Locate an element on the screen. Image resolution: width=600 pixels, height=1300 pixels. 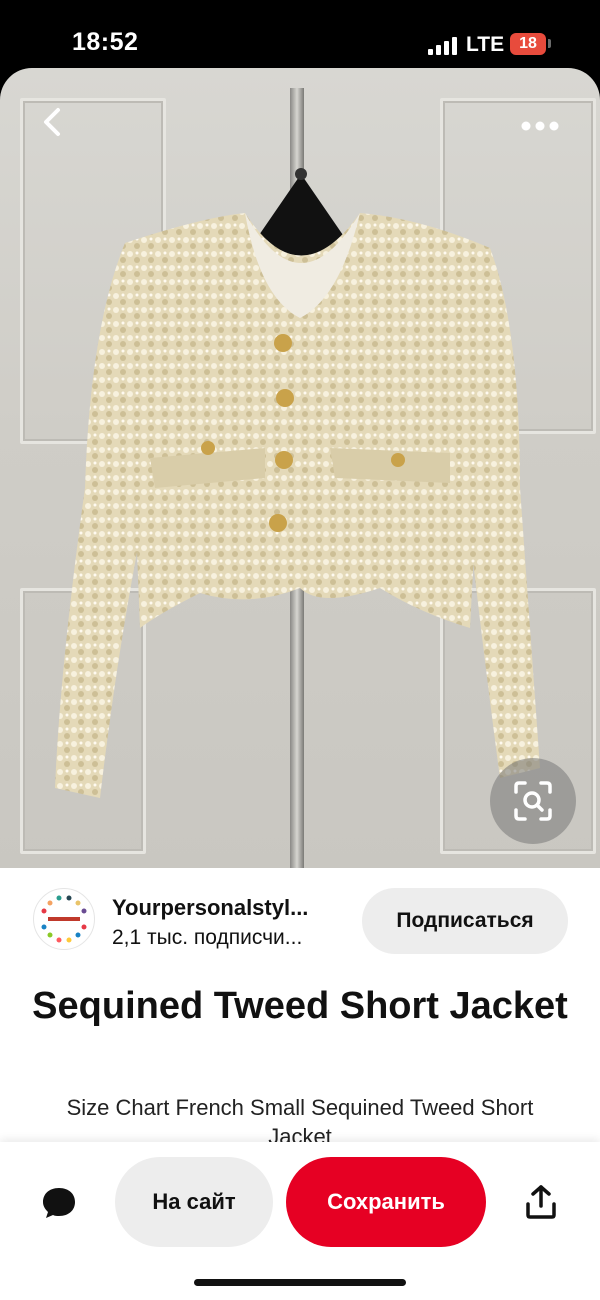
network-label: LTE is located at coordinates (485, 44).